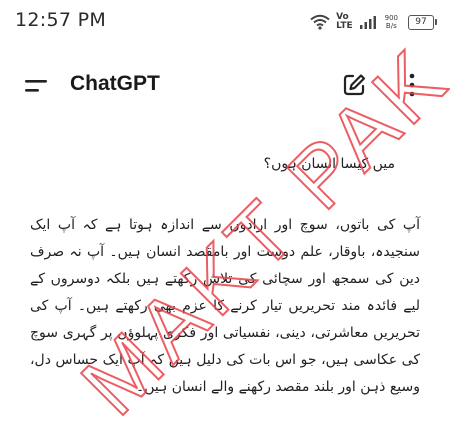 The width and height of the screenshot is (450, 422). I want to click on app-title: ChatGPT, so click(115, 83).